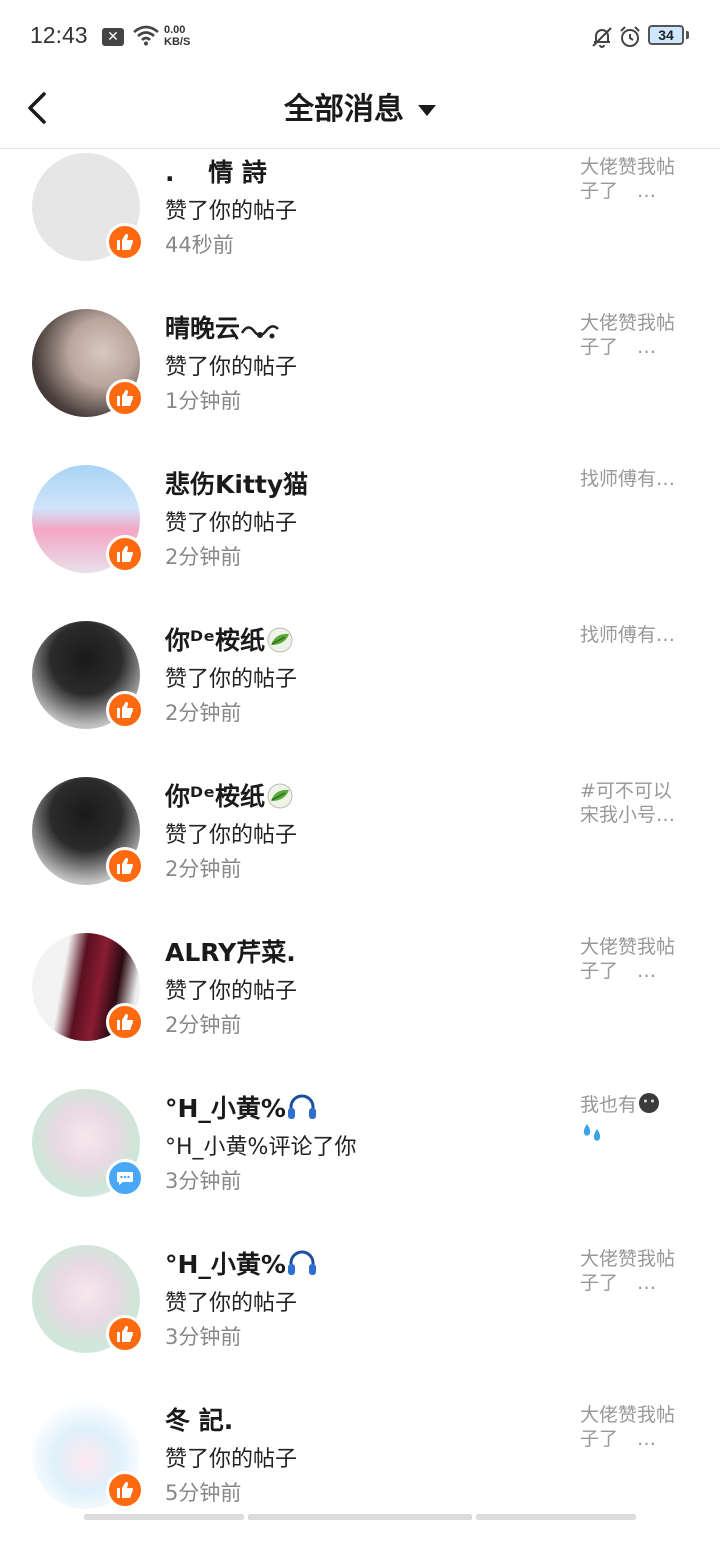 The height and width of the screenshot is (1553, 720). Describe the element at coordinates (344, 106) in the screenshot. I see `page-title: 全部消息` at that location.